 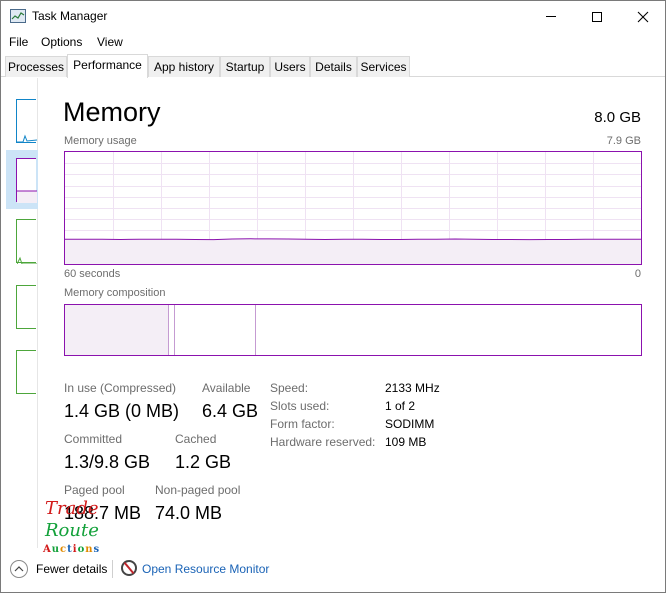 I want to click on window-title: Task Manager, so click(x=70, y=16).